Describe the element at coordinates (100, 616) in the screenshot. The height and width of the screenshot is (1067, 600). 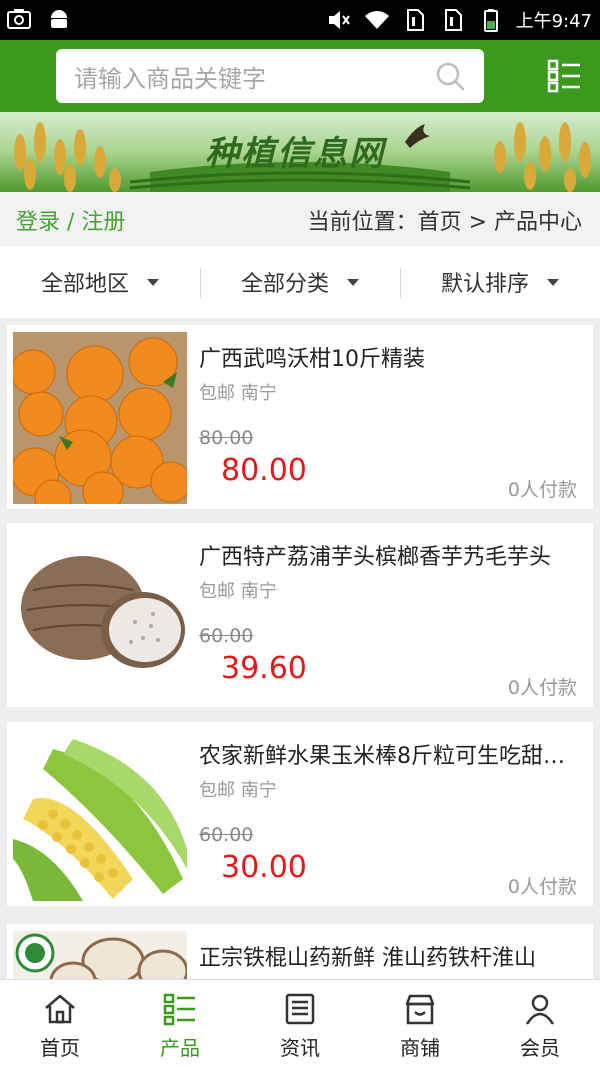
I see `product-image-taro` at that location.